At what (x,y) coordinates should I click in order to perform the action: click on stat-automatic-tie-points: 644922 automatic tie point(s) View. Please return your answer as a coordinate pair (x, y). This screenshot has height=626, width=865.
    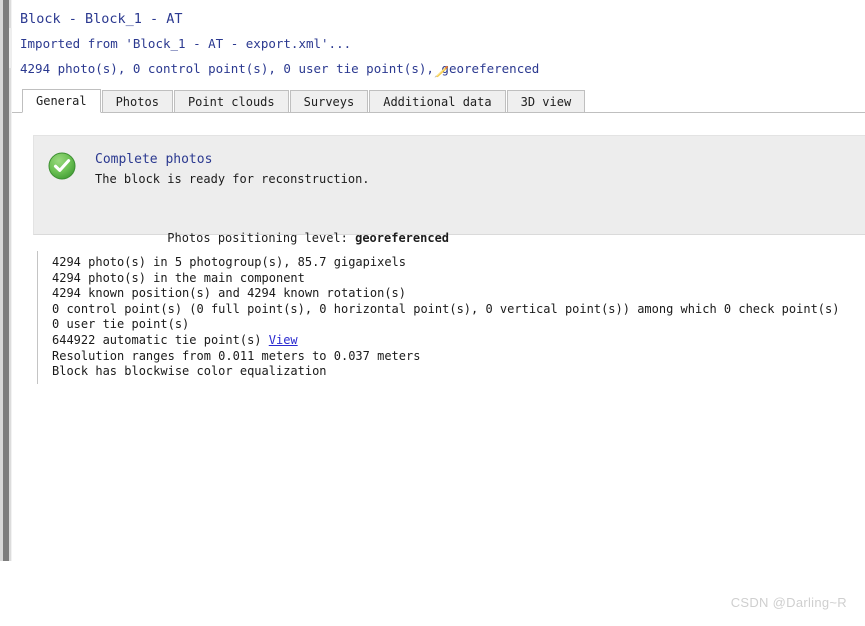
    Looking at the image, I should click on (445, 341).